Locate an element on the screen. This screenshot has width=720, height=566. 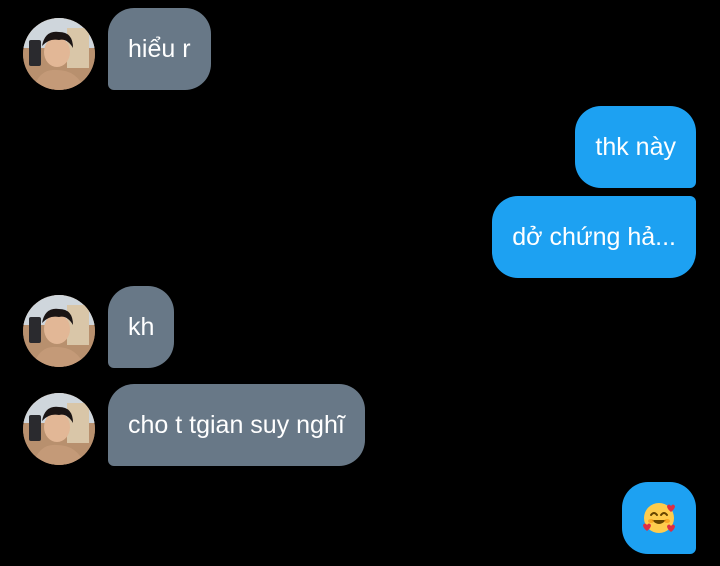
message-bubble-outgoing: thk này is located at coordinates (635, 147).